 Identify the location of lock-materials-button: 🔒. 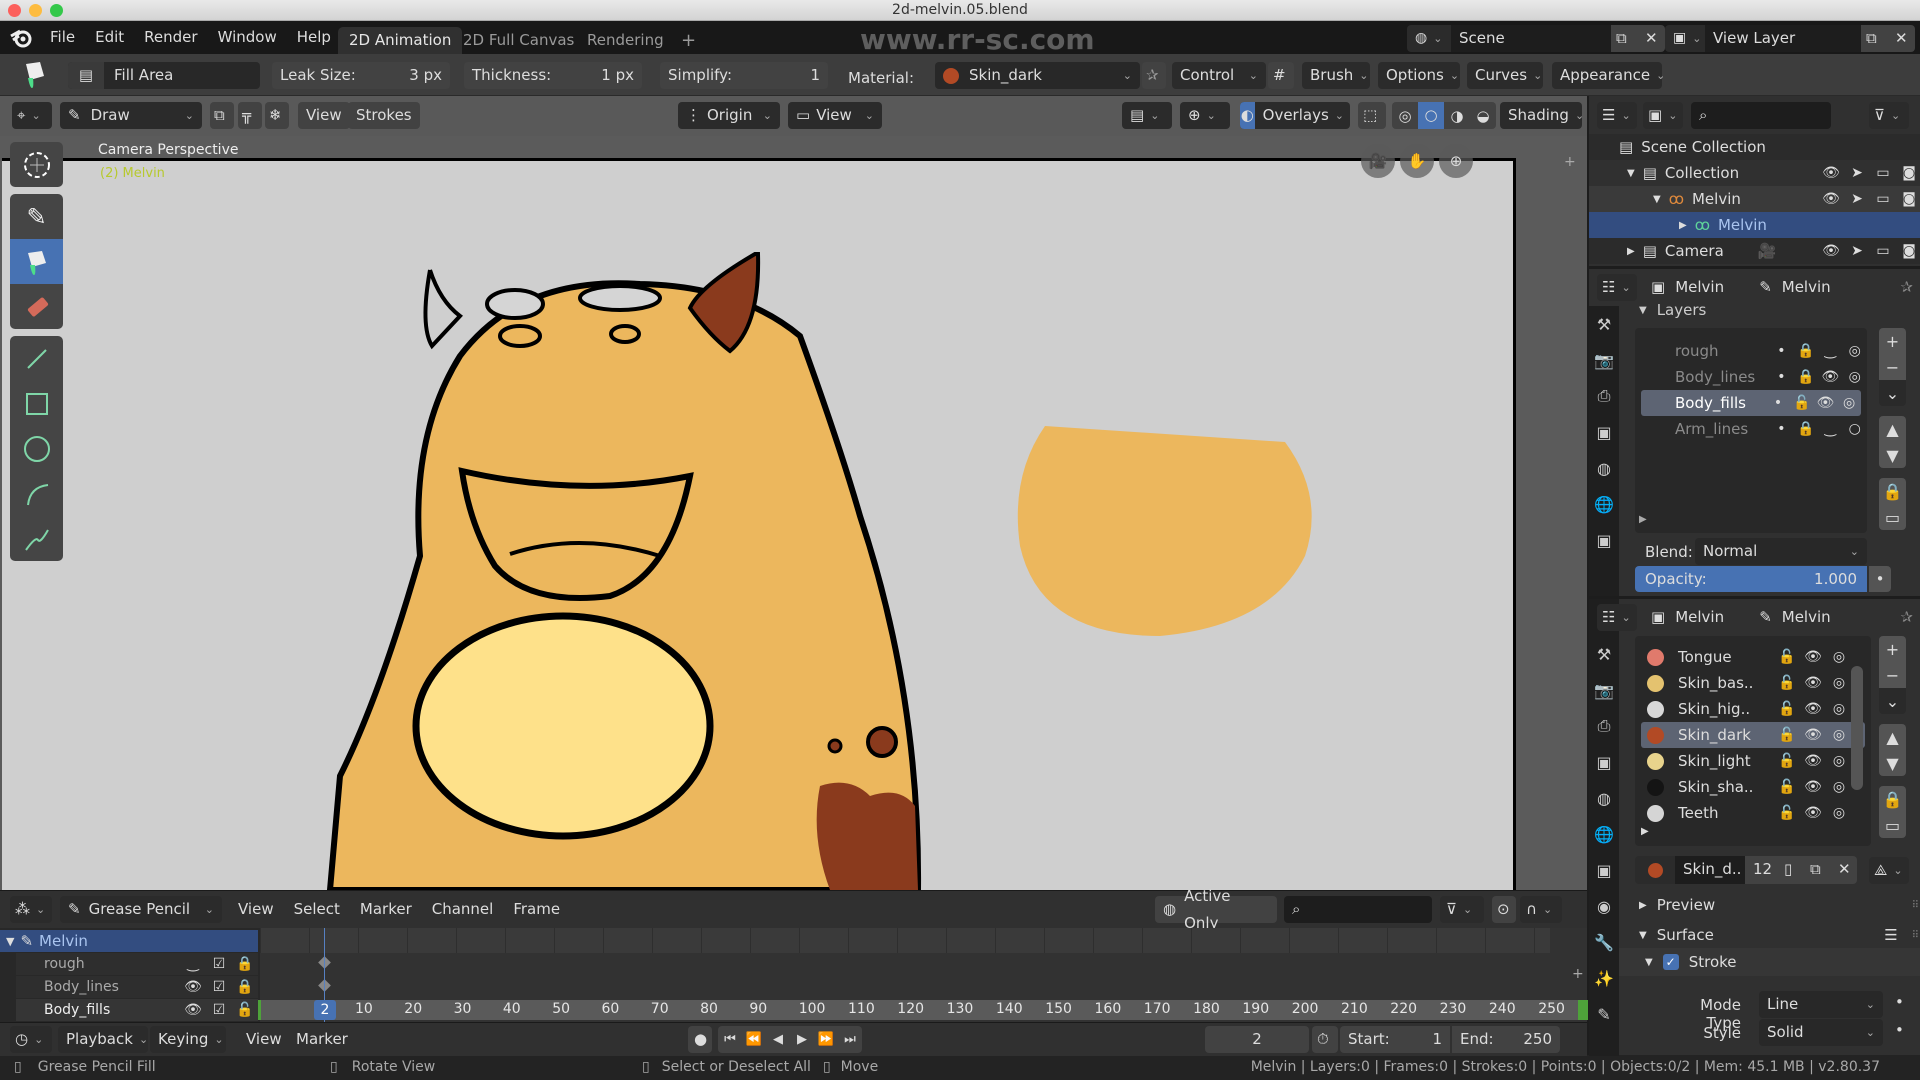
(1892, 799).